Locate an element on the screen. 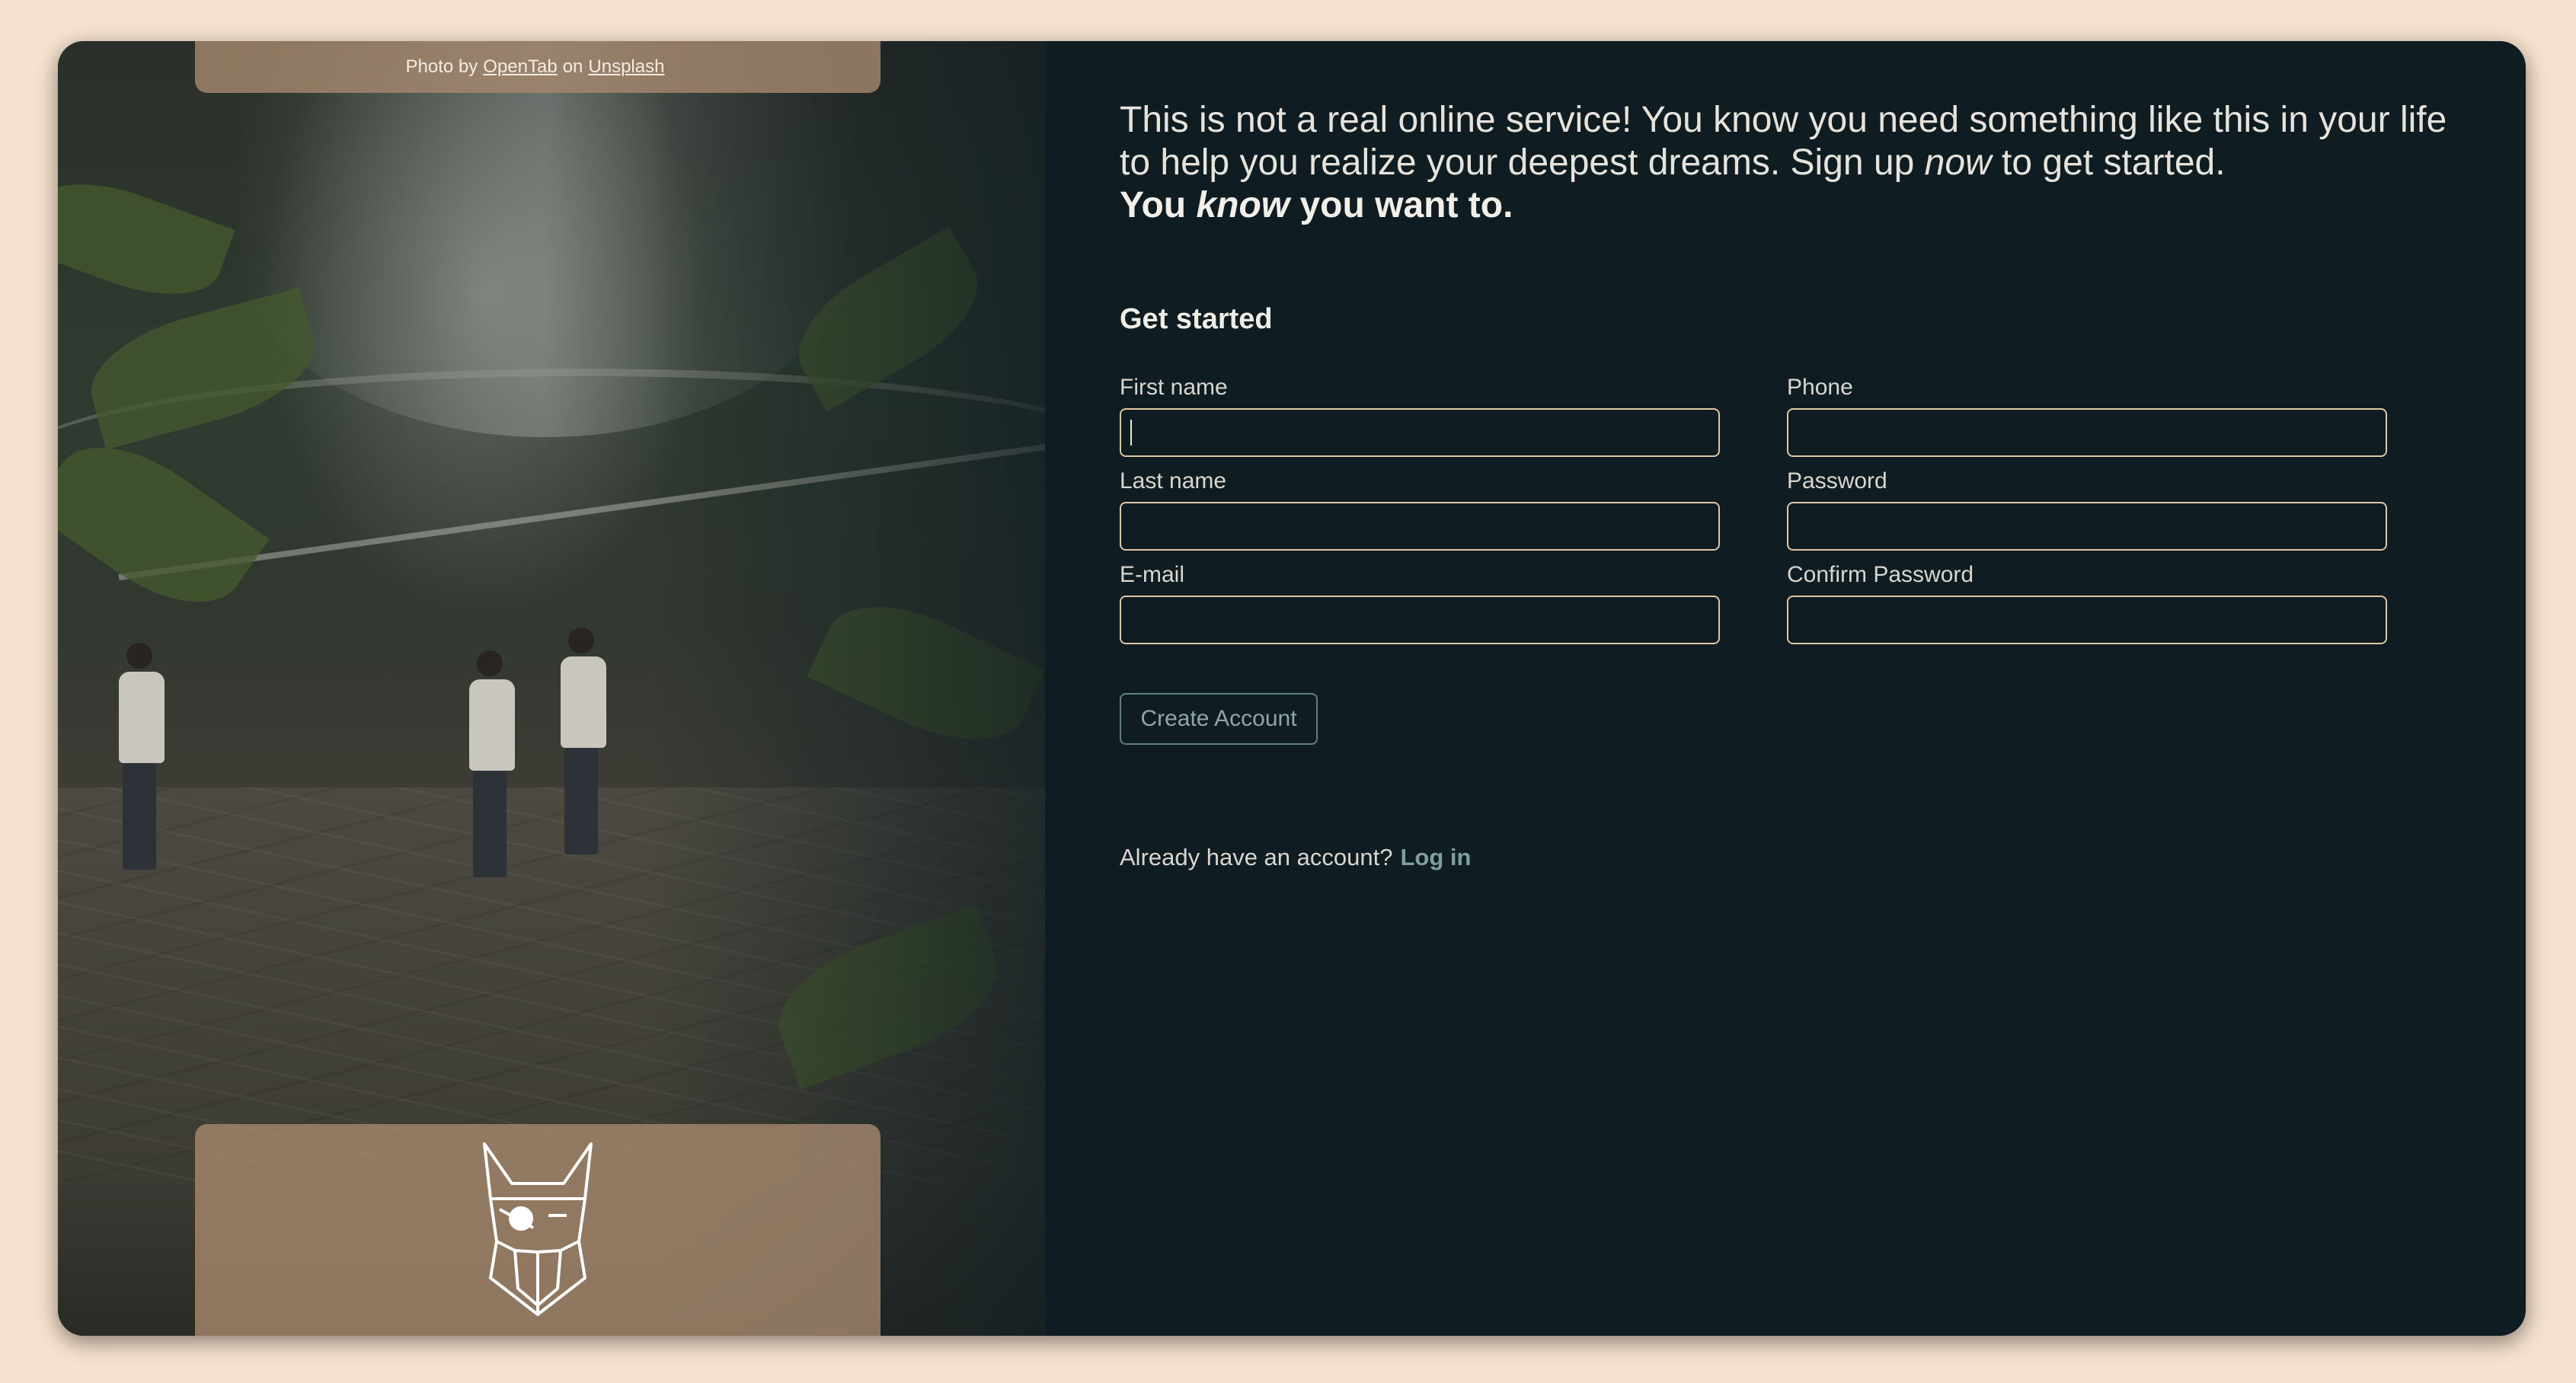 The image size is (2576, 1383). last-name-field: Last name is located at coordinates (1420, 509).